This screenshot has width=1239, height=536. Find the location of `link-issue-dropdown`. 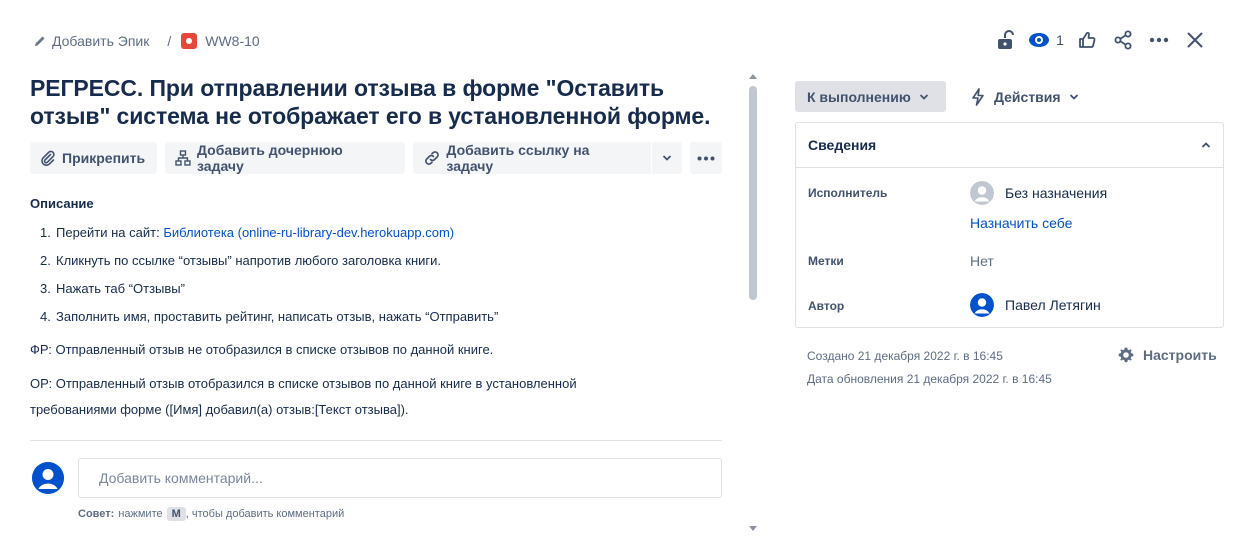

link-issue-dropdown is located at coordinates (667, 158).